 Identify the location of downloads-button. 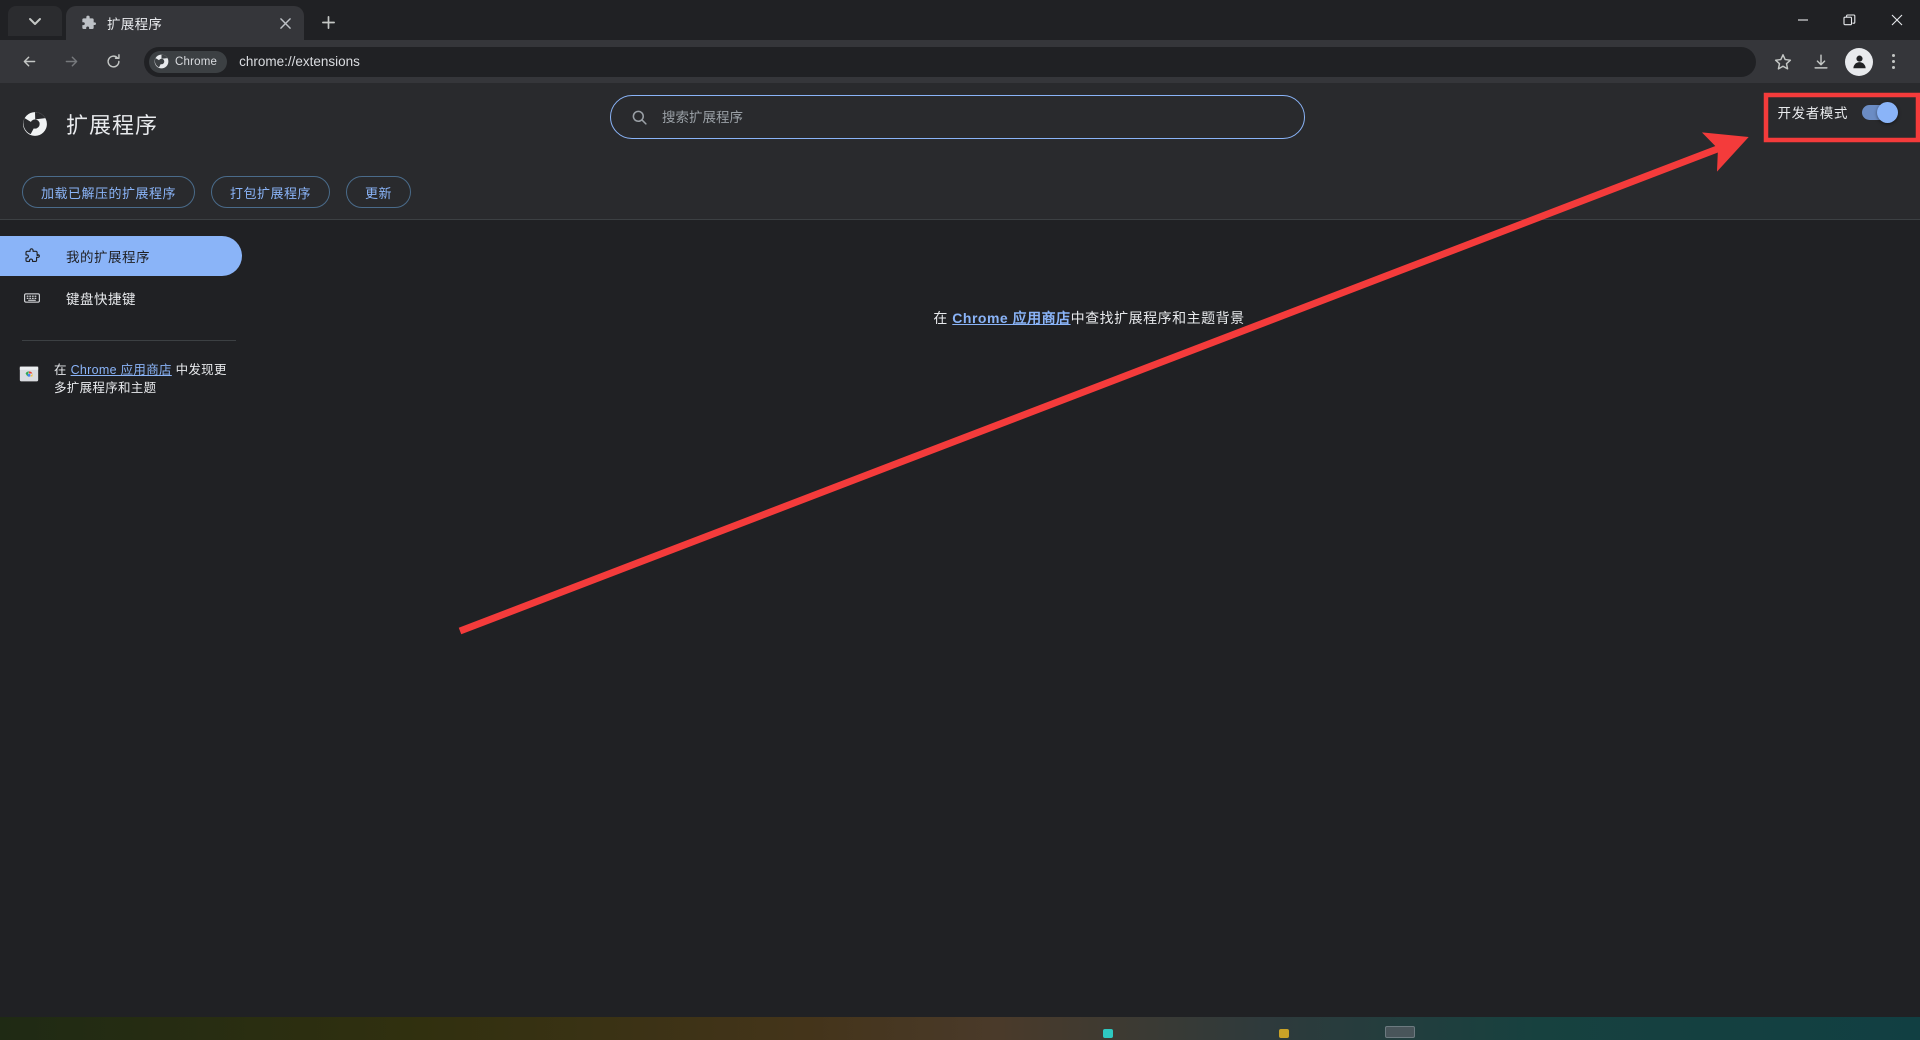
(1821, 62).